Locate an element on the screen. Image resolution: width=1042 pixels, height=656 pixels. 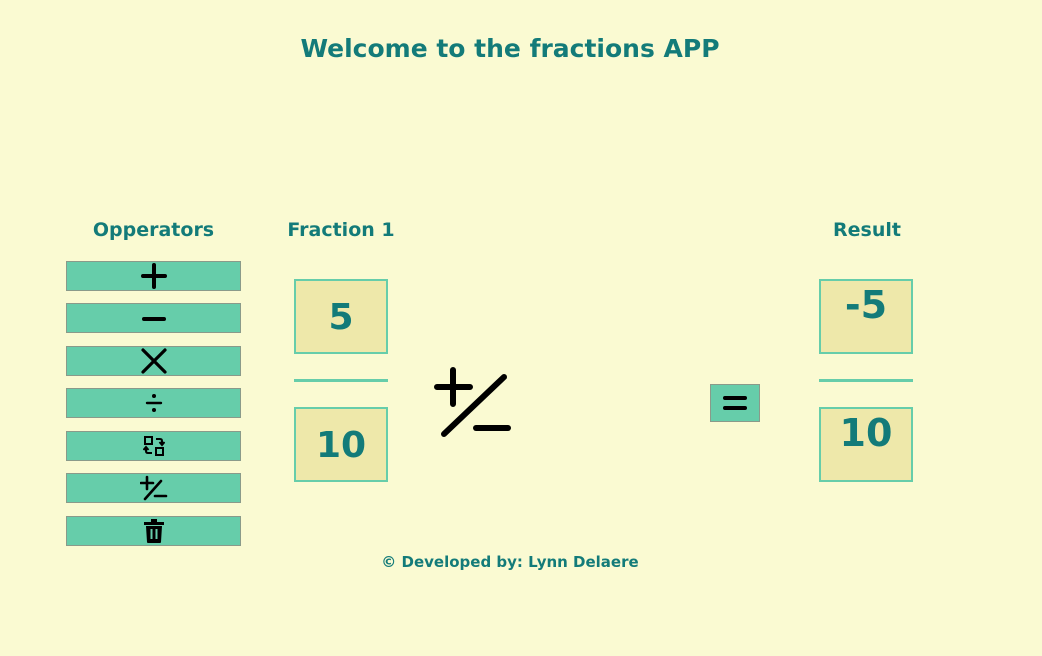
subtract-button is located at coordinates (153, 318).